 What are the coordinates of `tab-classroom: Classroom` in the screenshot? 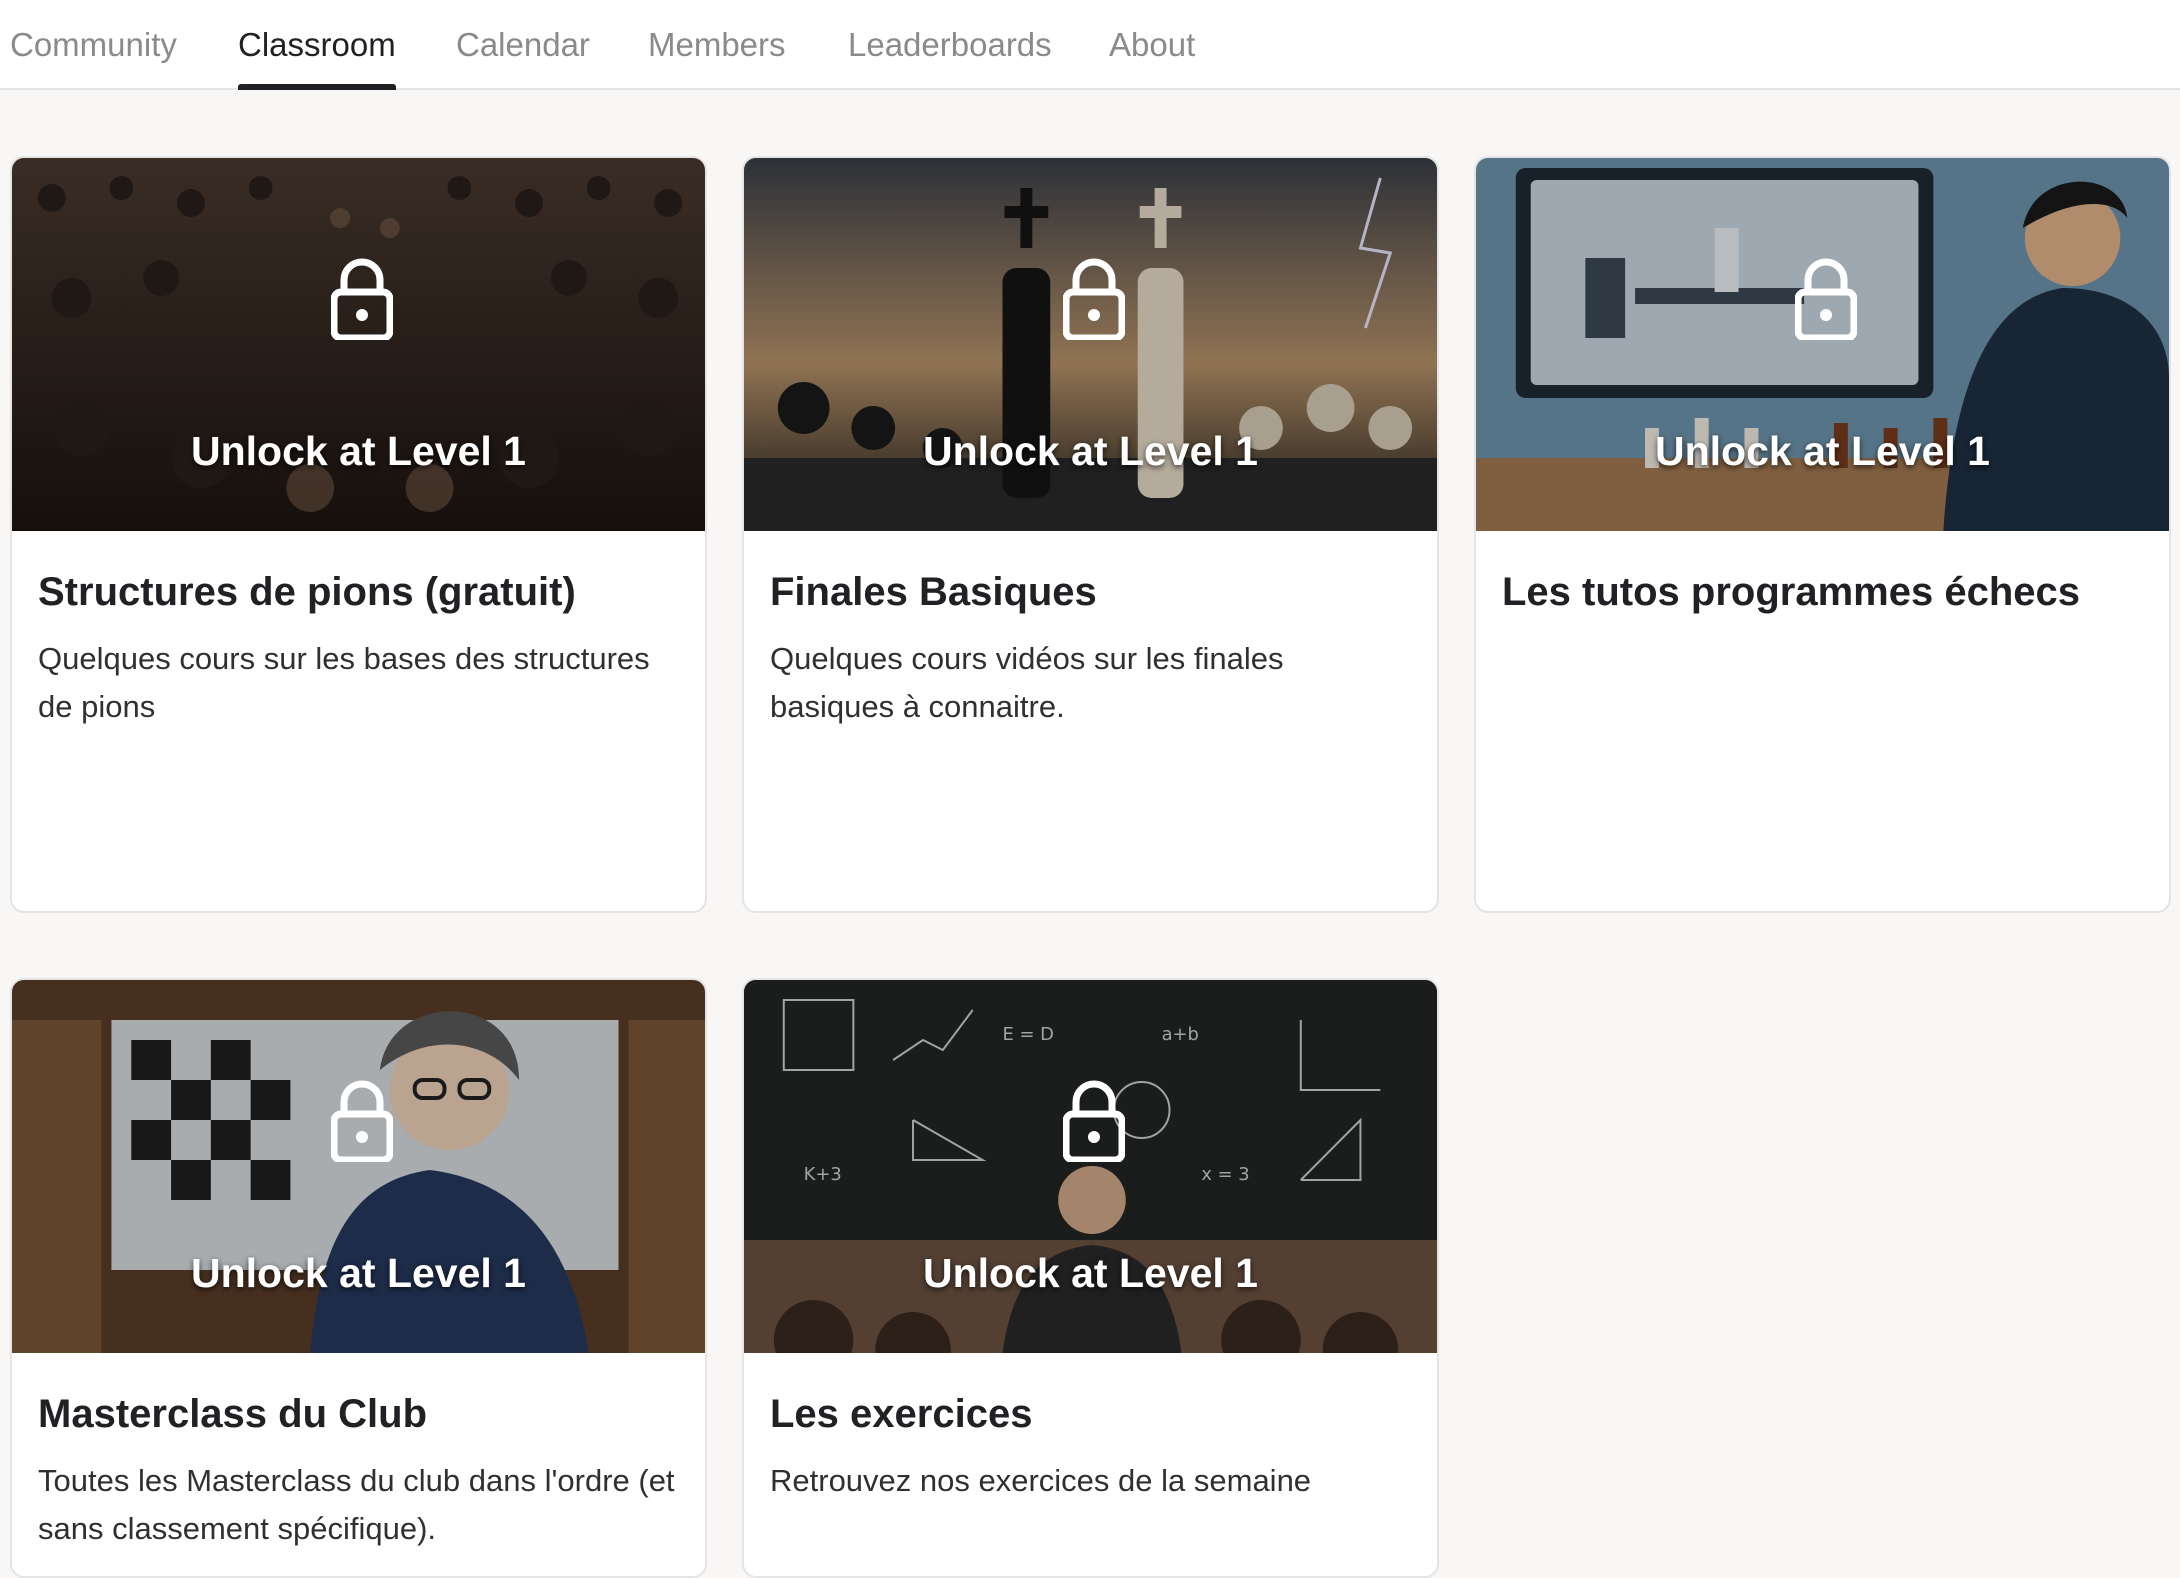 It's located at (317, 45).